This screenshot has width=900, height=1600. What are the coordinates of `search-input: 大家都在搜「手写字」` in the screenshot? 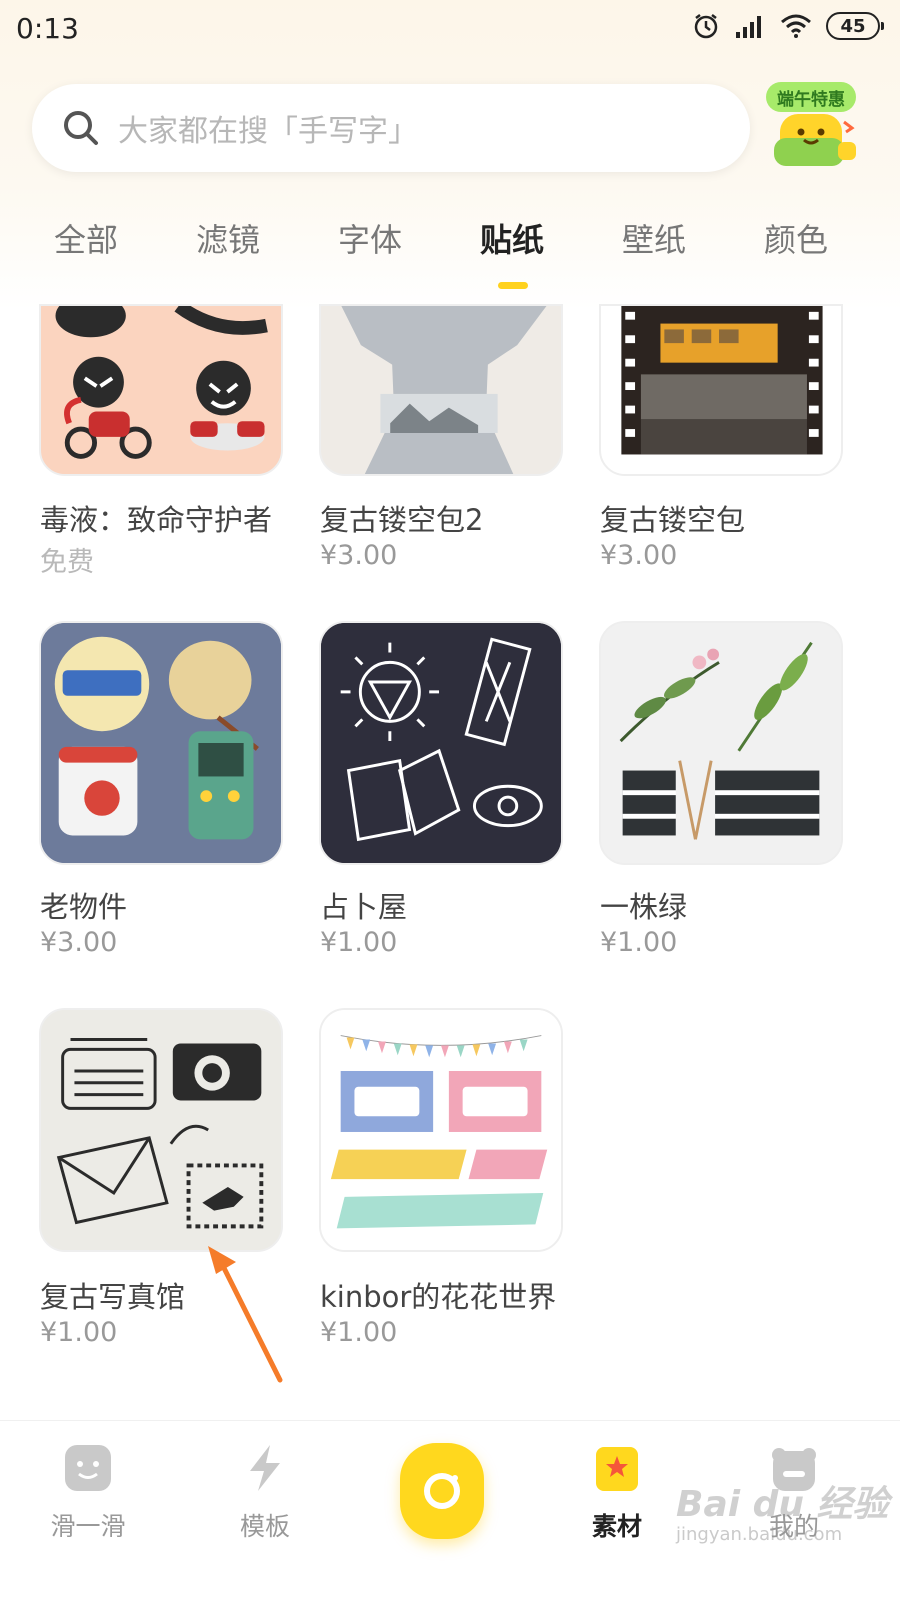 It's located at (391, 128).